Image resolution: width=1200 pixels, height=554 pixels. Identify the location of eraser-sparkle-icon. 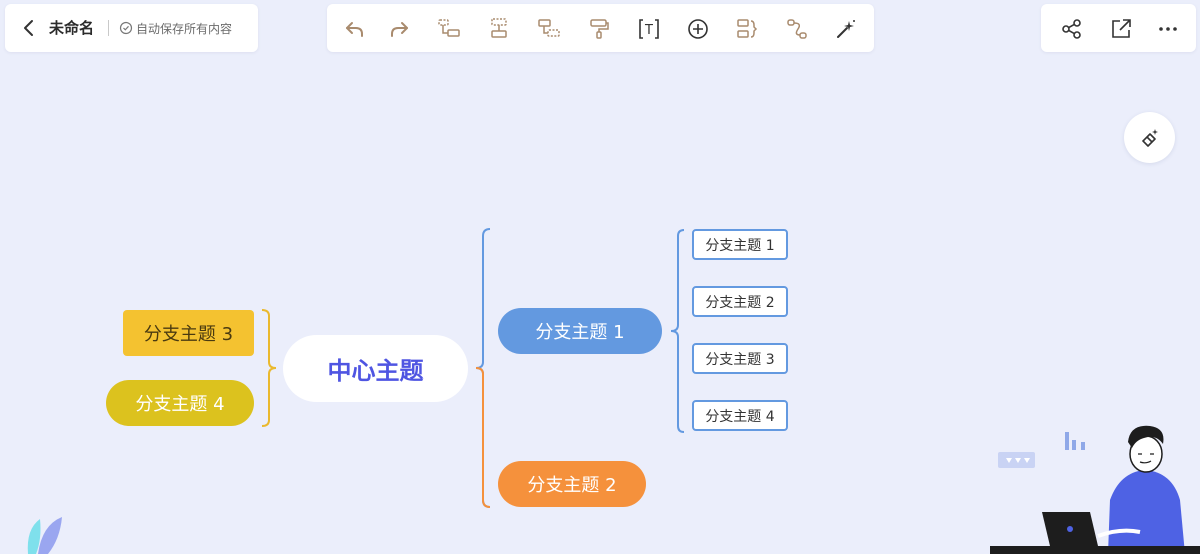
(1149, 137).